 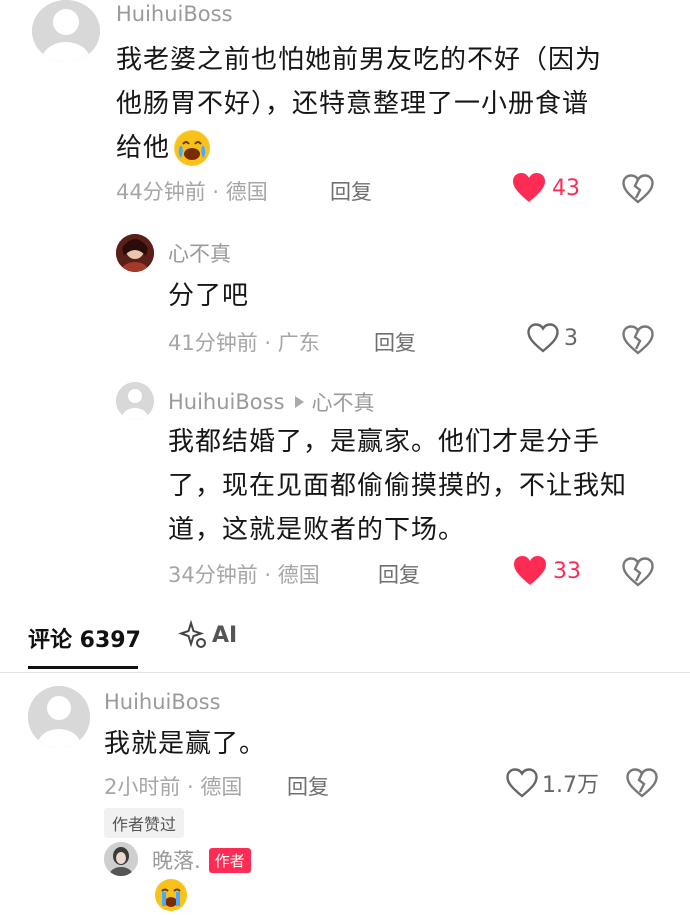 What do you see at coordinates (192, 634) in the screenshot?
I see `sparkle-icon` at bounding box center [192, 634].